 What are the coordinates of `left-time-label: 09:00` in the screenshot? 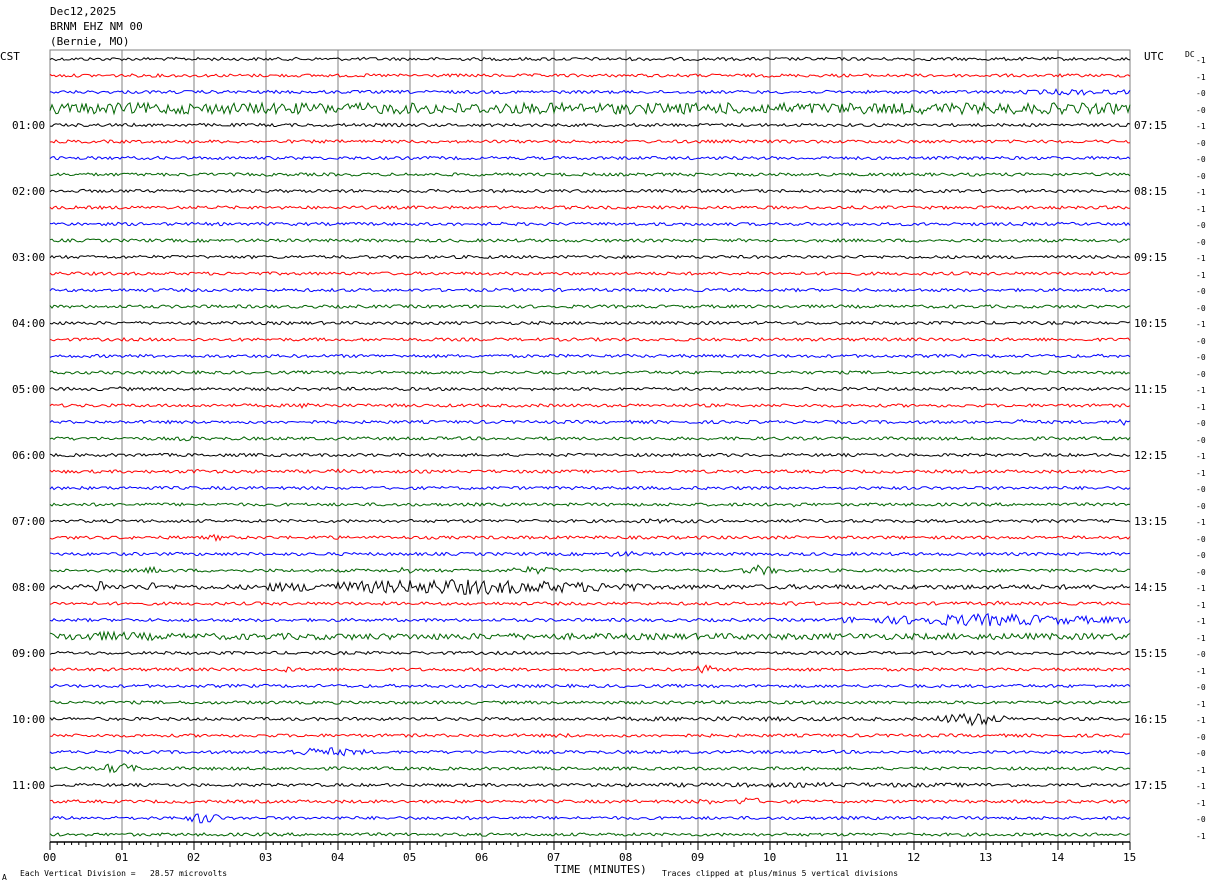 It's located at (29, 653).